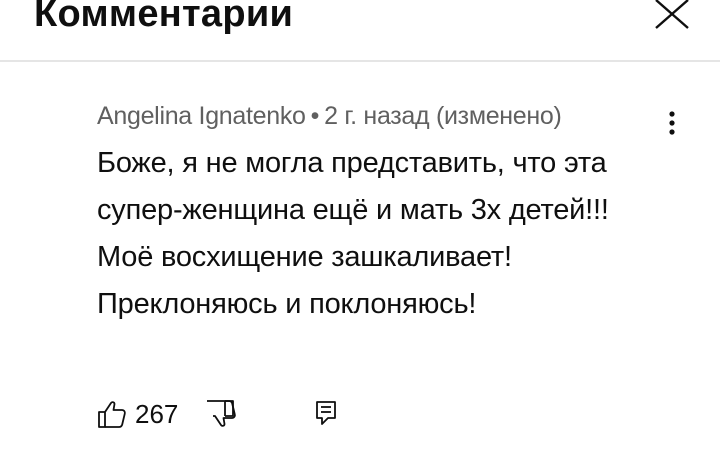 Image resolution: width=720 pixels, height=469 pixels. I want to click on close-button, so click(671, 17).